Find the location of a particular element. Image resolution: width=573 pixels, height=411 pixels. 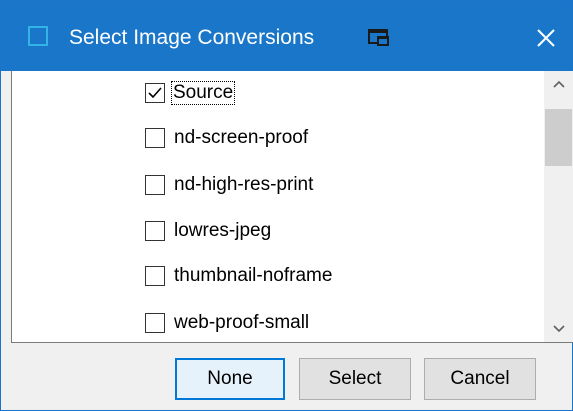

list-item-nd-high-res-print: nd-high-res-print is located at coordinates (229, 185).